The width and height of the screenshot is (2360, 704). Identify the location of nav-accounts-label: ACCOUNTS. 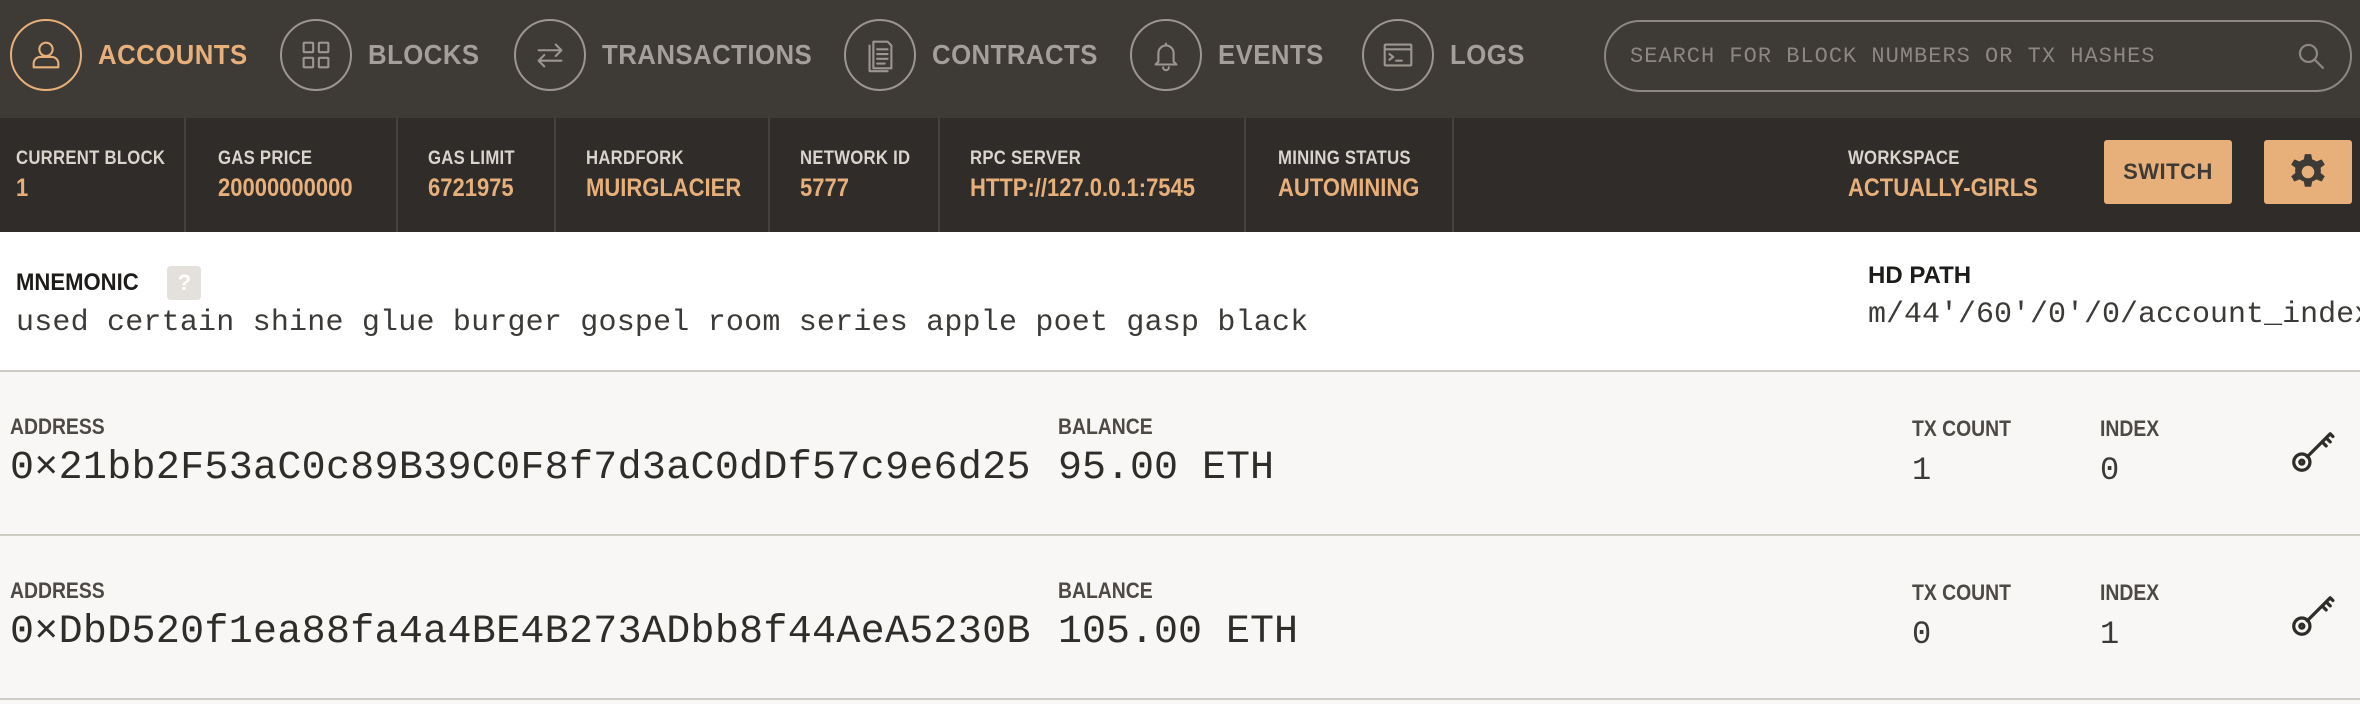
(173, 54).